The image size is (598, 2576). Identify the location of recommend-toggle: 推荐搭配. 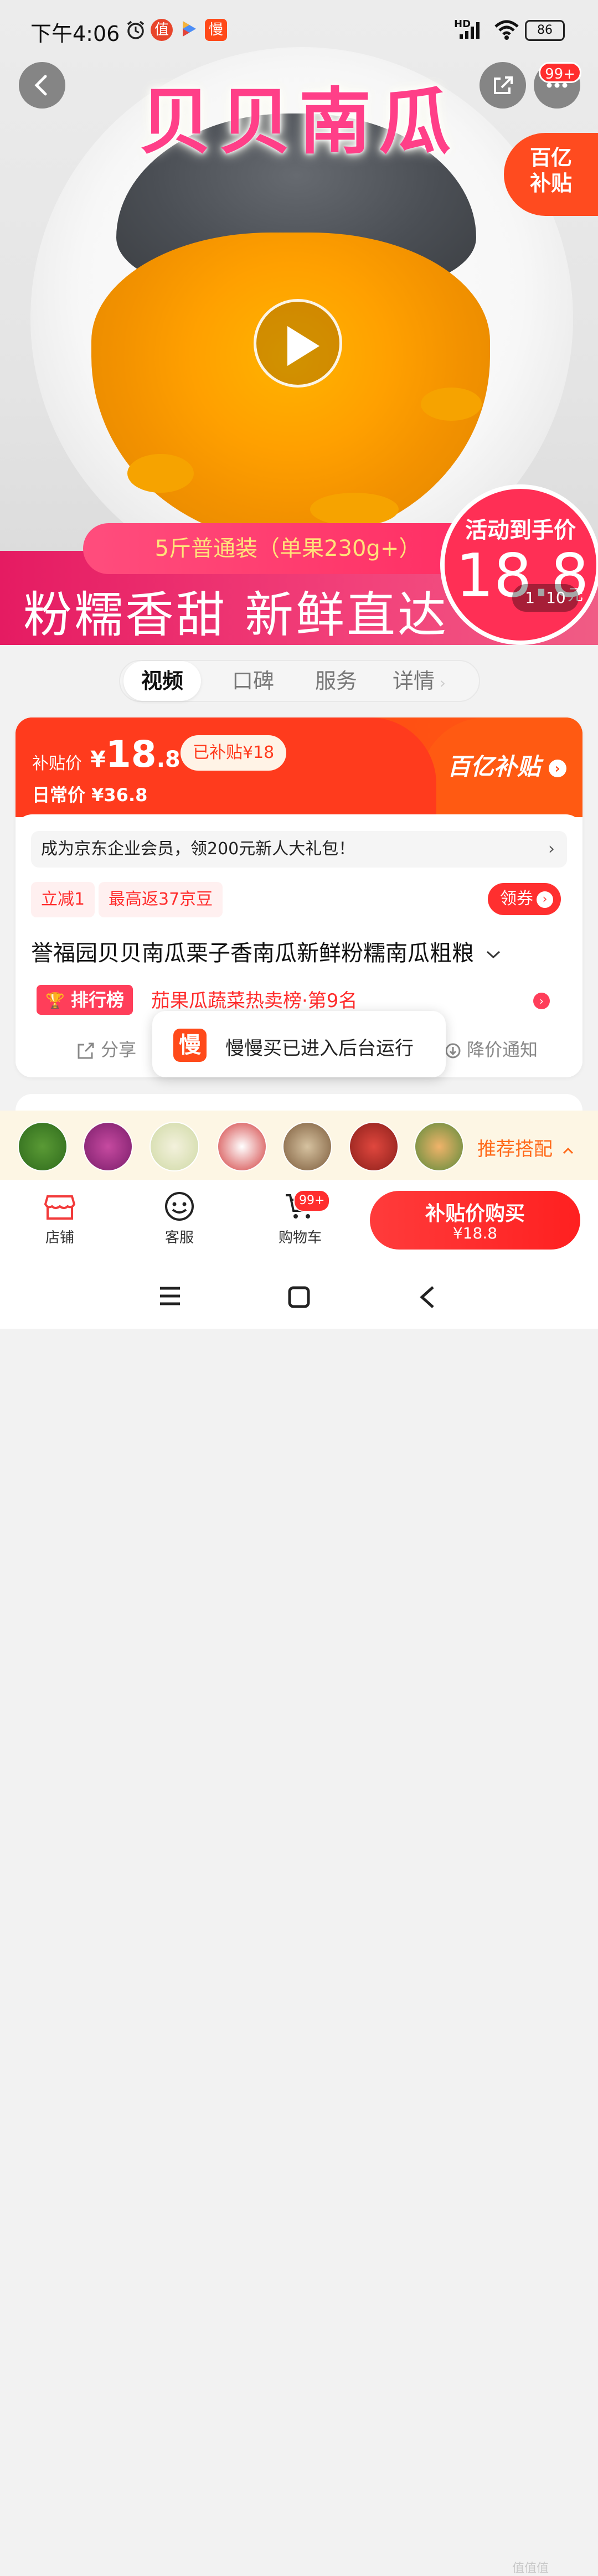
(525, 1147).